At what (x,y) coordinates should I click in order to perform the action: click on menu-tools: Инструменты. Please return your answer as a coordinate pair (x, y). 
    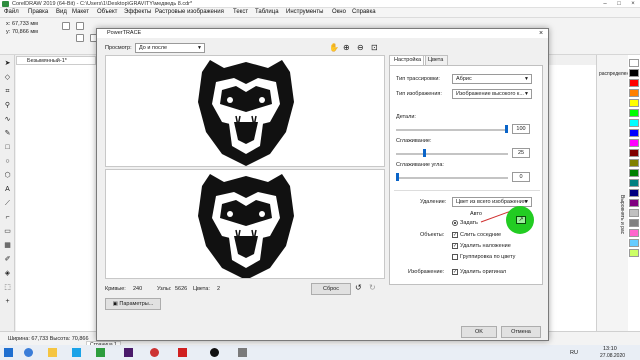
    Looking at the image, I should click on (304, 12).